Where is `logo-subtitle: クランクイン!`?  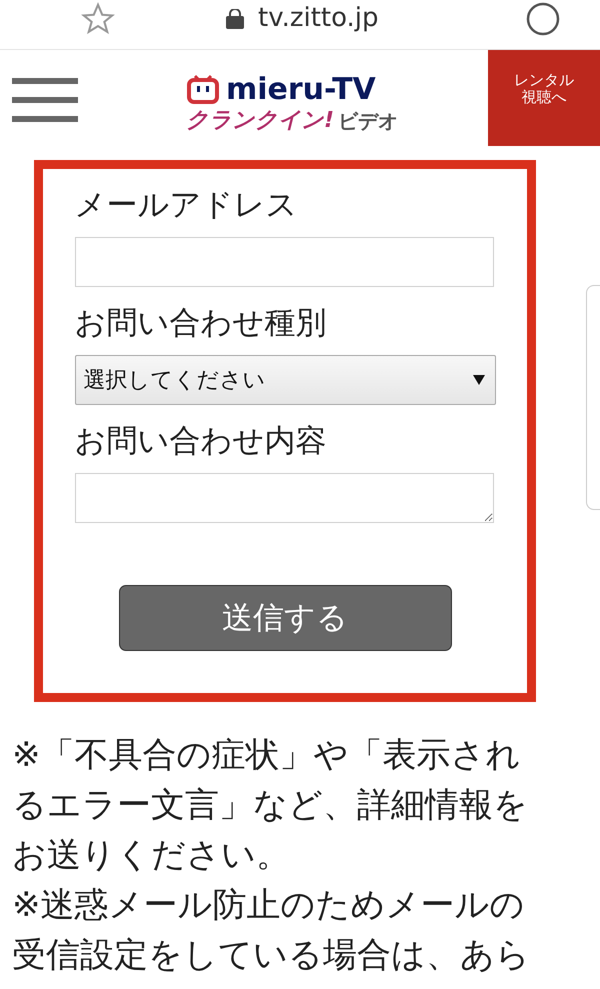 logo-subtitle: クランクイン! is located at coordinates (260, 121).